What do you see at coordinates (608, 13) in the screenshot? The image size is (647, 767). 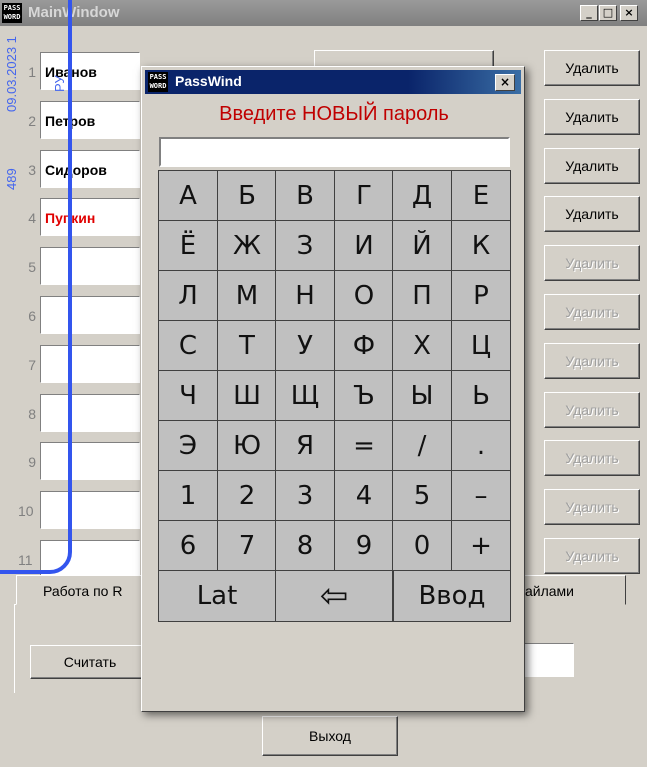 I see `maximize-button: □` at bounding box center [608, 13].